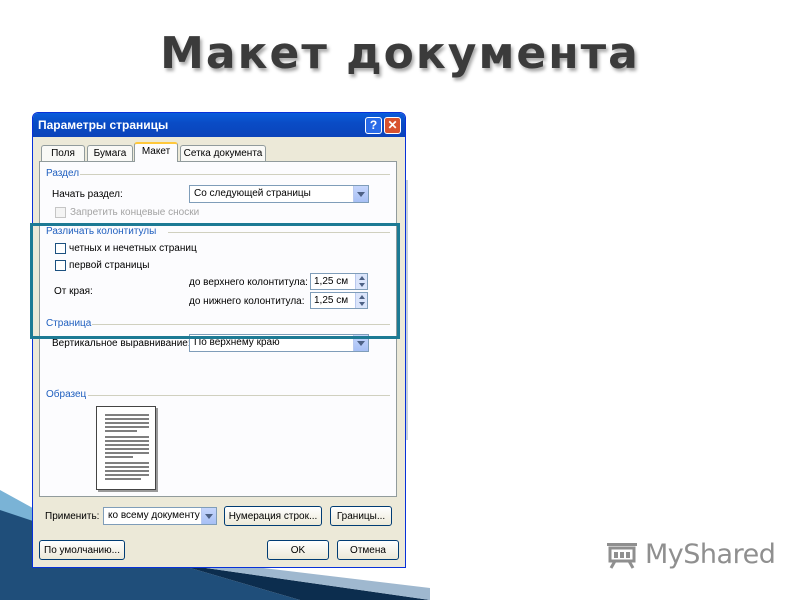  What do you see at coordinates (156, 152) in the screenshot?
I see `tab-layout: Макет` at bounding box center [156, 152].